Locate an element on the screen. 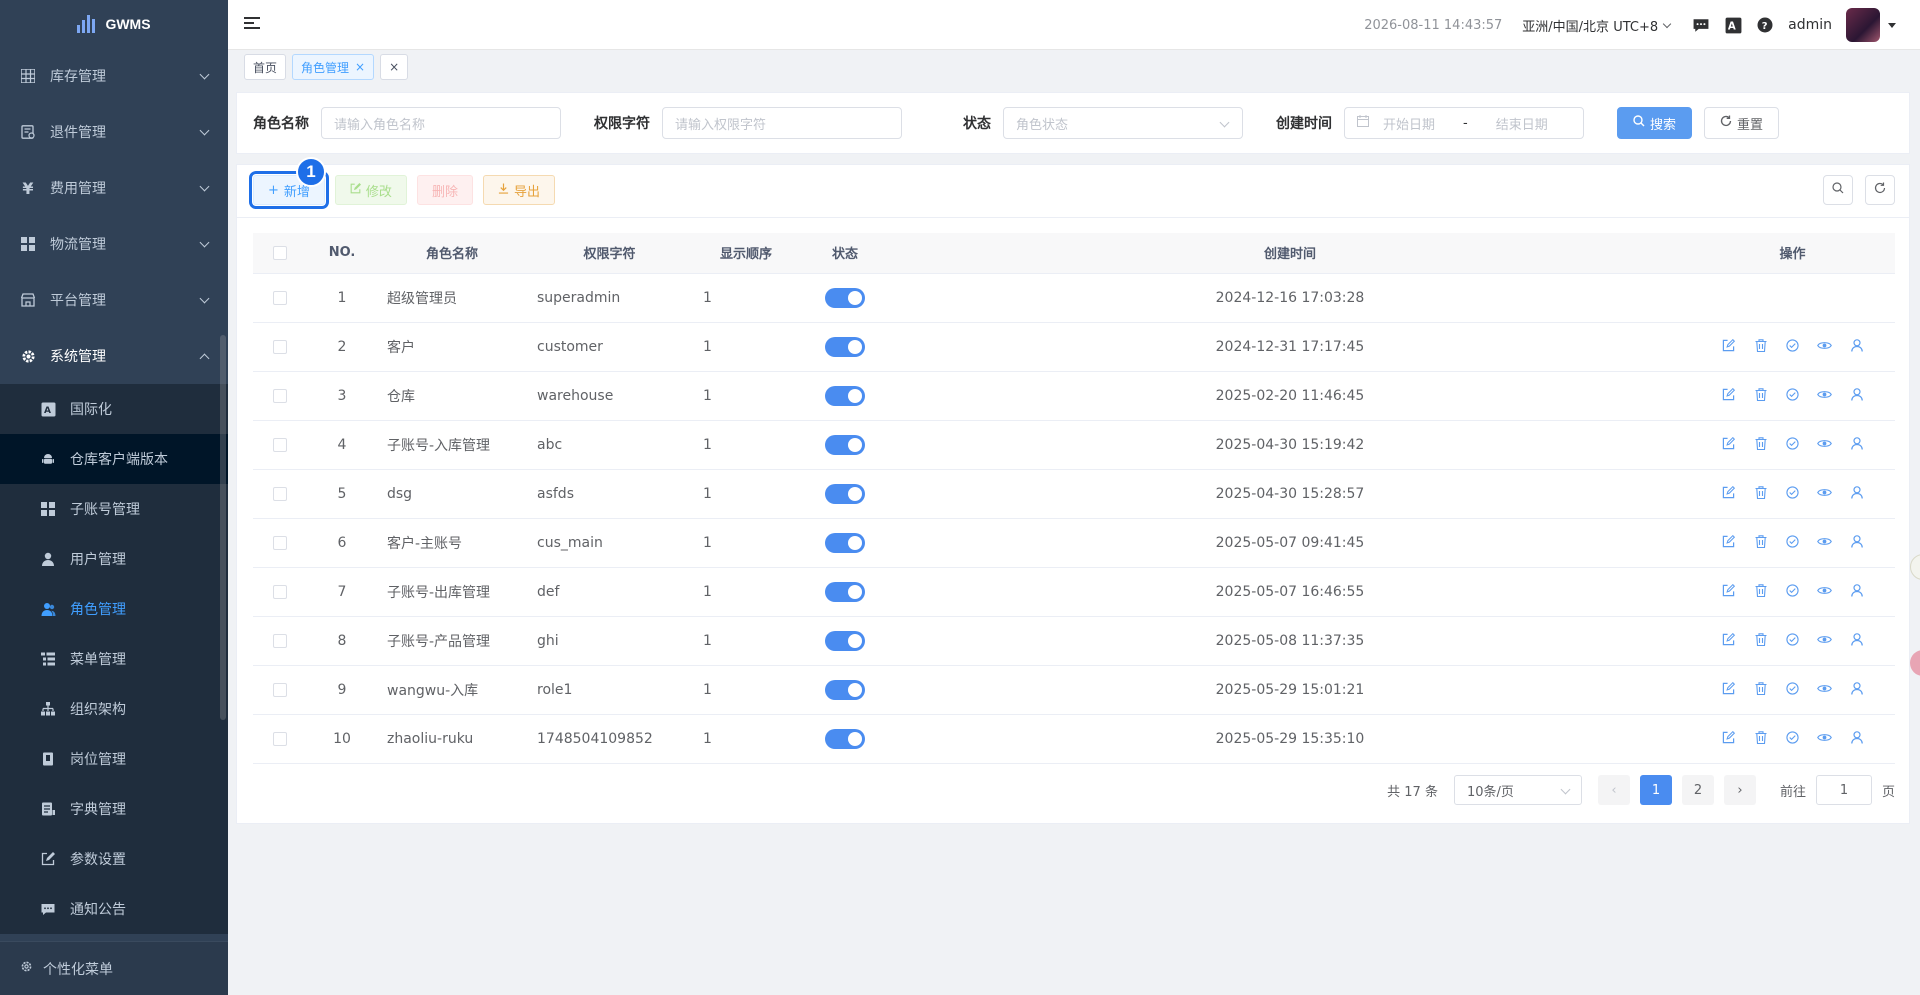 The image size is (1920, 995). table-row: 3 仓库 warehouse 1 2025-02-20 11:46:45 is located at coordinates (1074, 396).